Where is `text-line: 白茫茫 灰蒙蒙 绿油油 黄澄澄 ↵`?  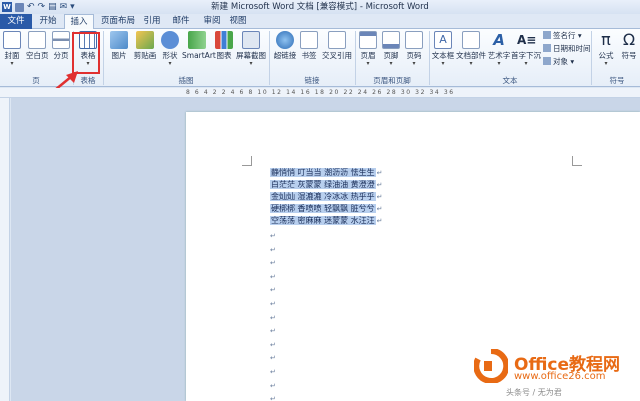 text-line: 白茫茫 灰蒙蒙 绿油油 黄澄澄 ↵ is located at coordinates (326, 185).